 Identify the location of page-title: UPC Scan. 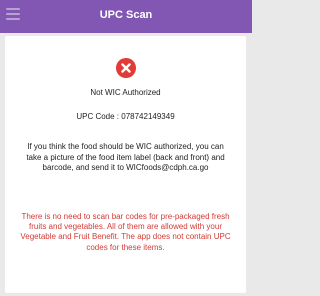
(126, 15).